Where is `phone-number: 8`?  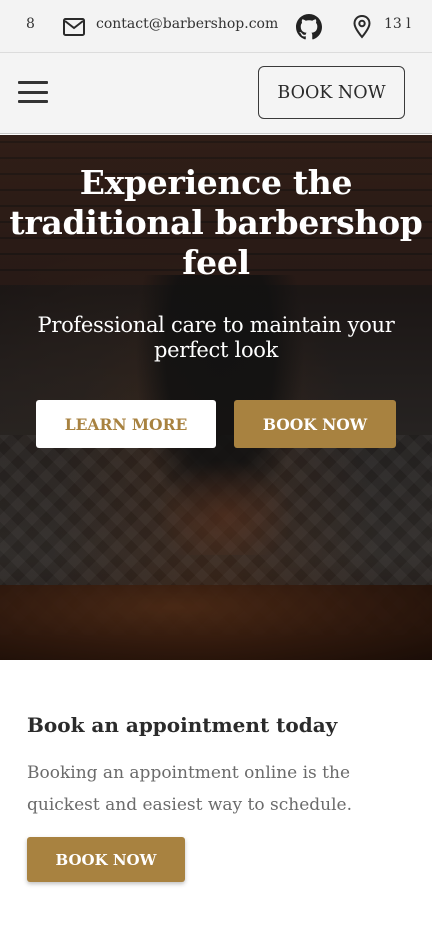 phone-number: 8 is located at coordinates (30, 24).